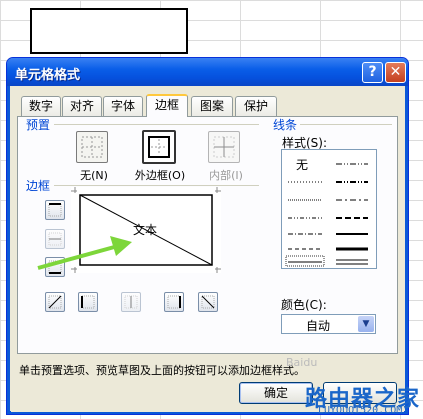 The width and height of the screenshot is (423, 419). What do you see at coordinates (109, 31) in the screenshot?
I see `selected-cell-border` at bounding box center [109, 31].